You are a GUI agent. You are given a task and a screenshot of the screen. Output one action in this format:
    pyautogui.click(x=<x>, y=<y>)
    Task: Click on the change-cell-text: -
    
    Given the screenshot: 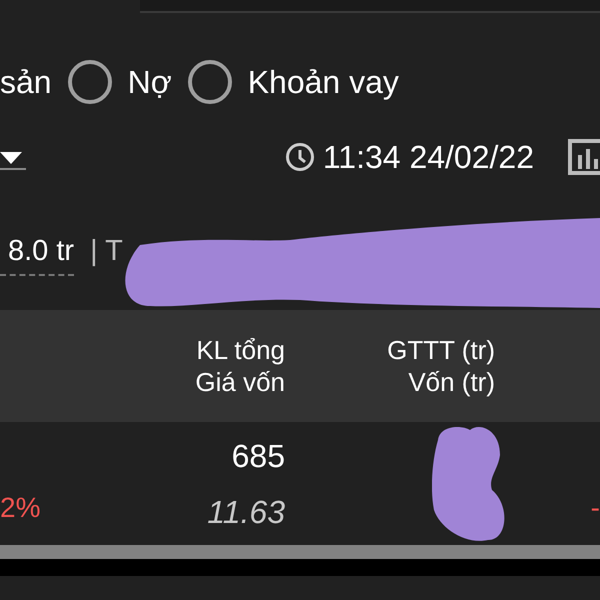 What is the action you would take?
    pyautogui.click(x=595, y=508)
    